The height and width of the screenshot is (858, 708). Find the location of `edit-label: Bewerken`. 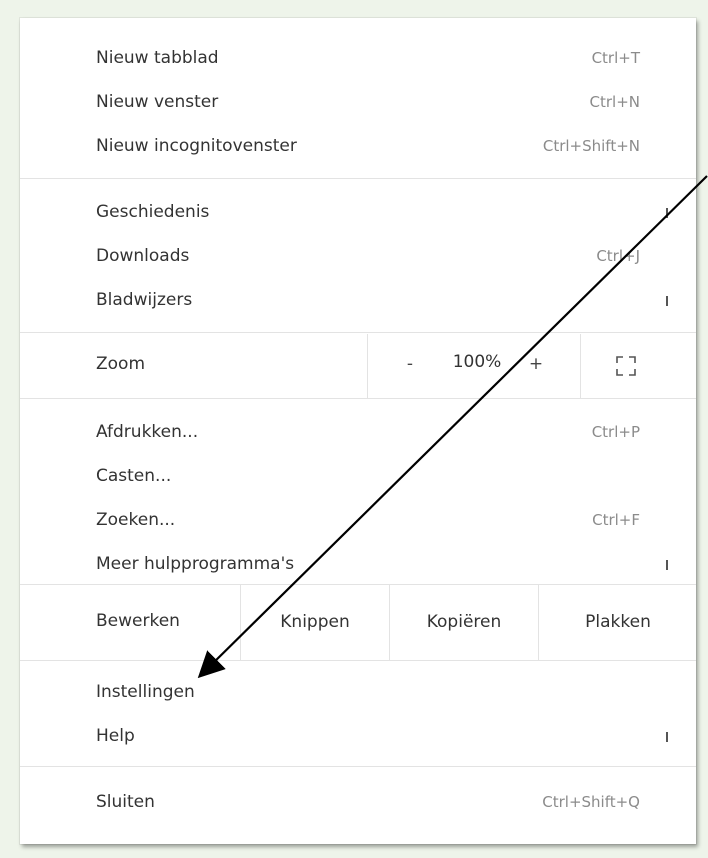

edit-label: Bewerken is located at coordinates (138, 621).